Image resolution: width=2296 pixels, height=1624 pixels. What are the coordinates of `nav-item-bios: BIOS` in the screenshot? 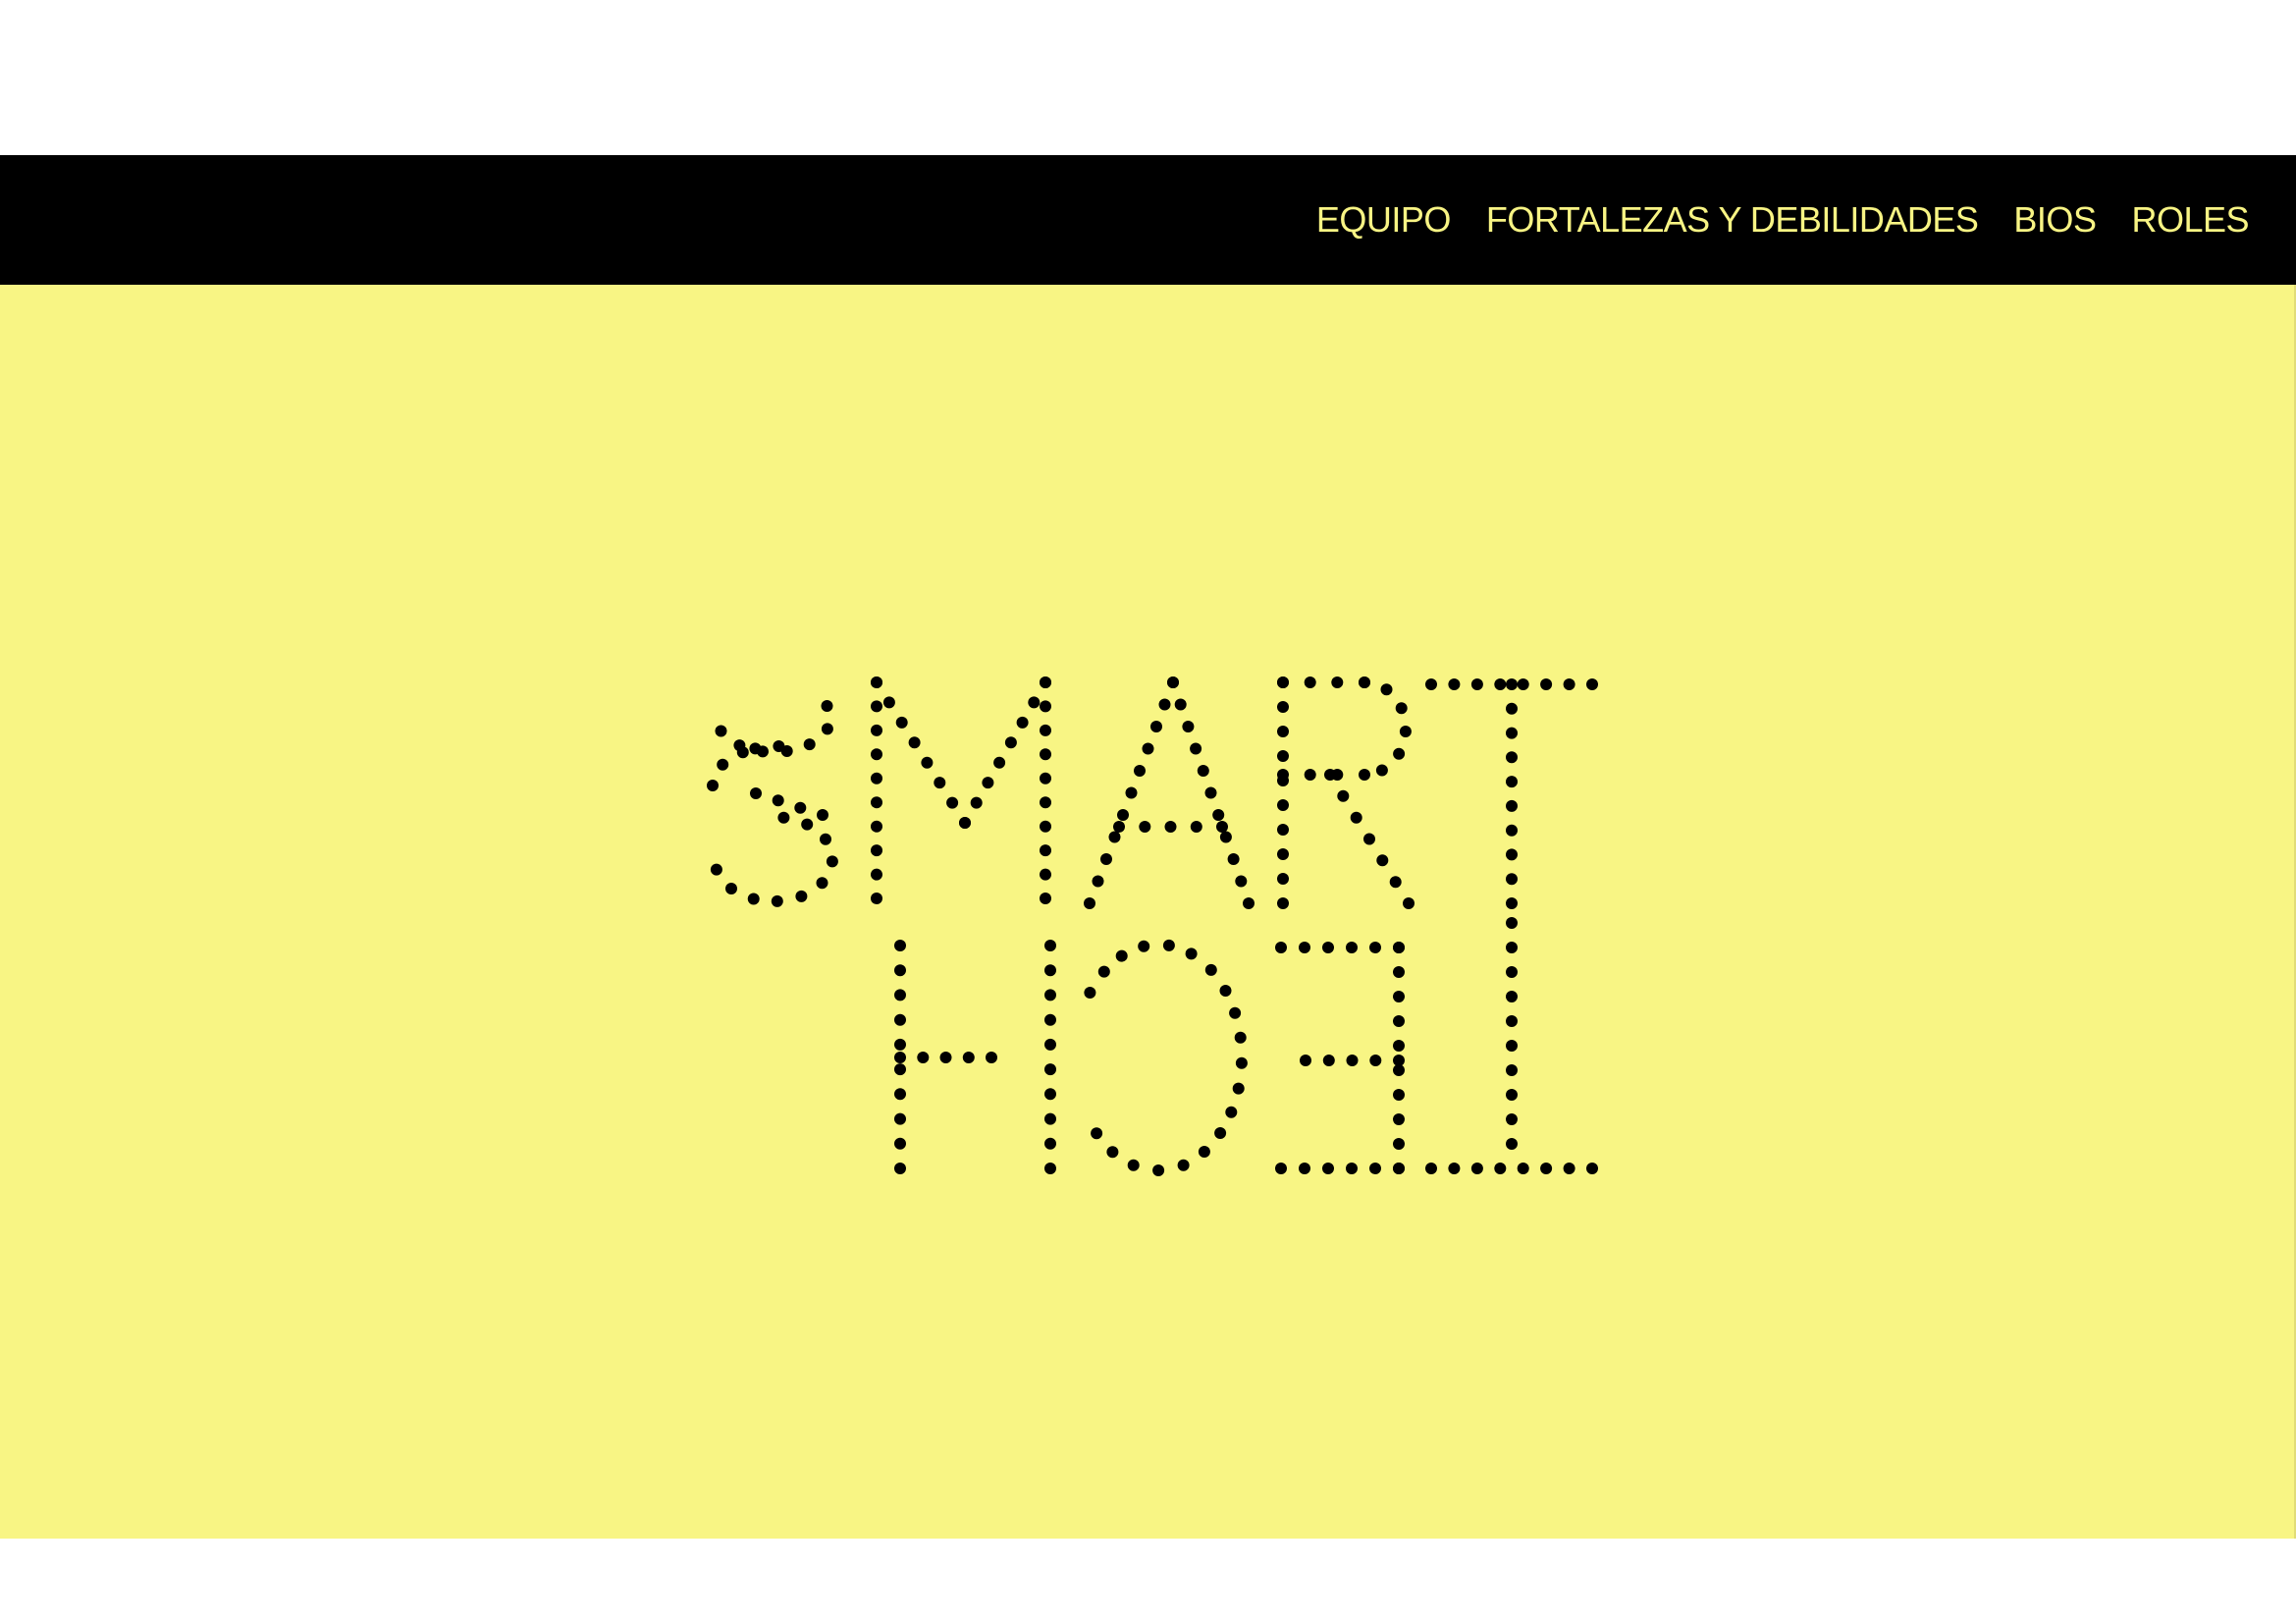 It's located at (2055, 220).